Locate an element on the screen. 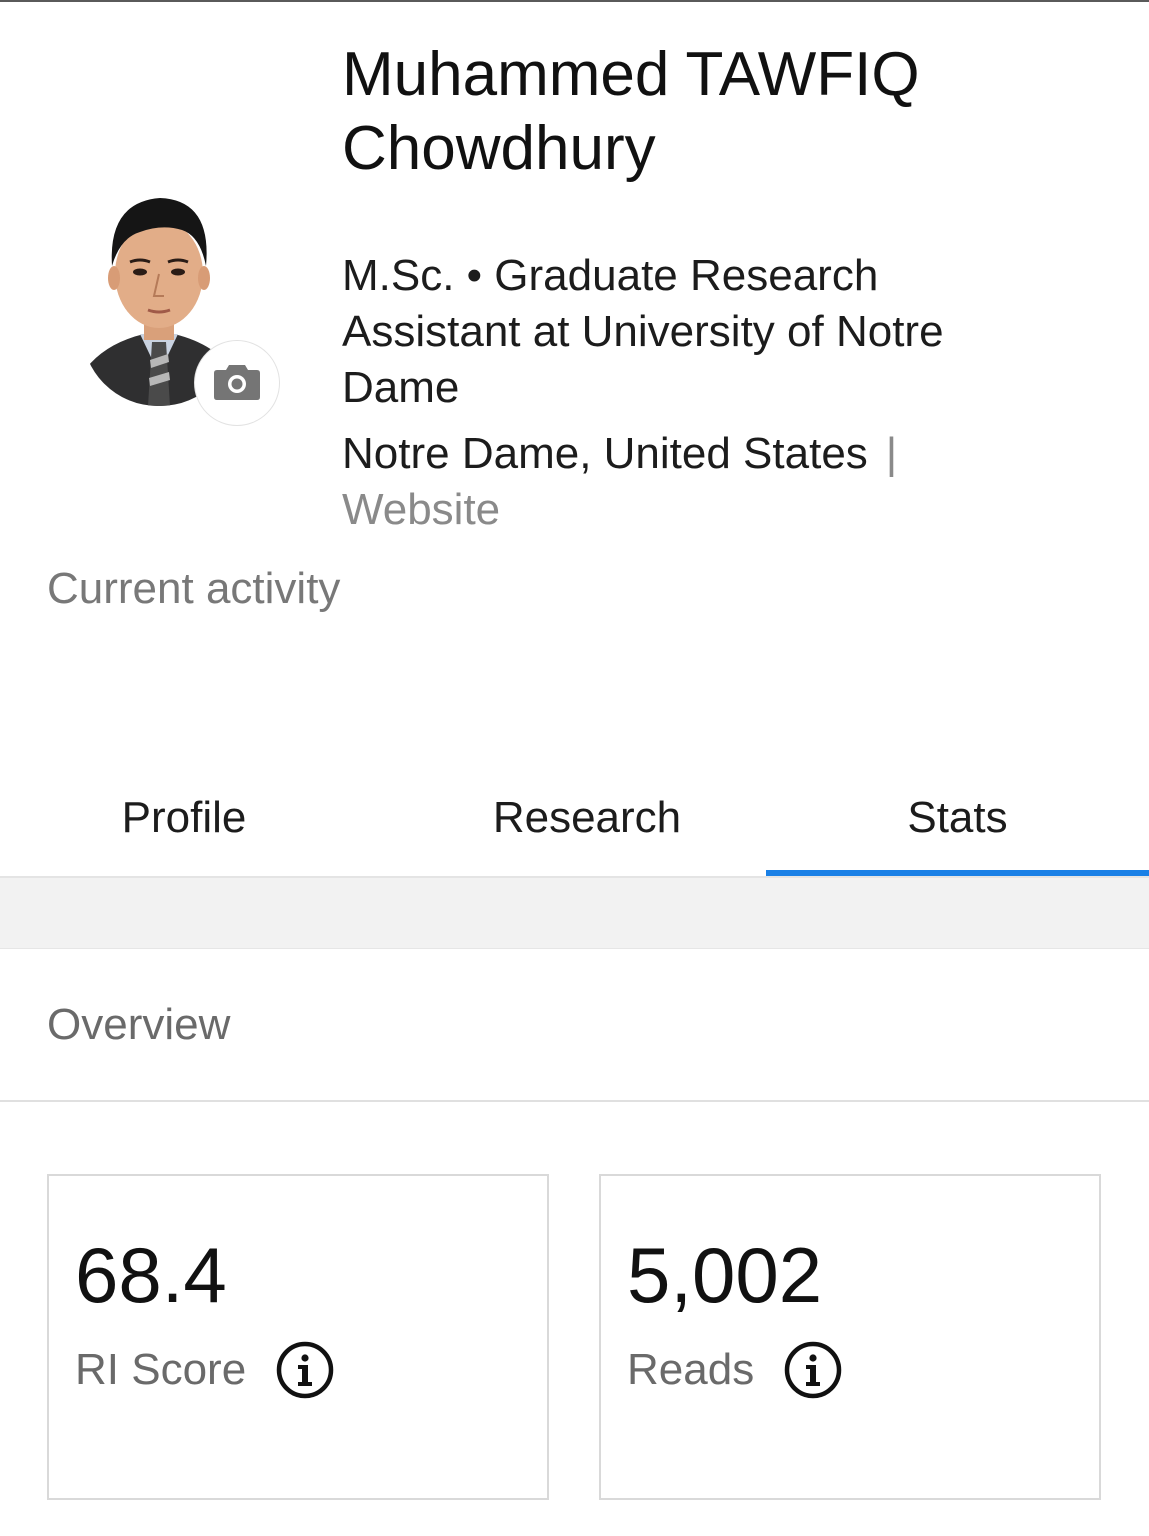  section-spacer is located at coordinates (574, 913).